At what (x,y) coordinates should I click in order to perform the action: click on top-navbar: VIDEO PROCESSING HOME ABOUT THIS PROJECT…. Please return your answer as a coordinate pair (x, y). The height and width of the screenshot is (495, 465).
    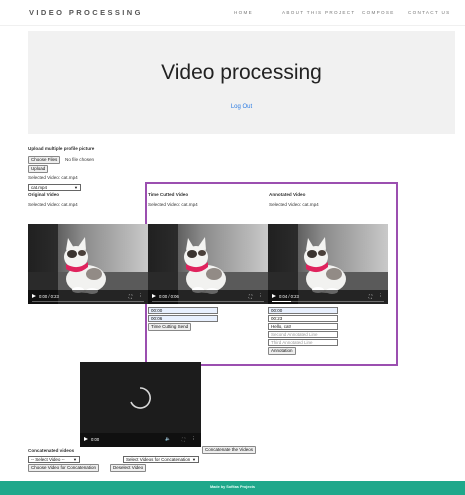
    Looking at the image, I should click on (232, 13).